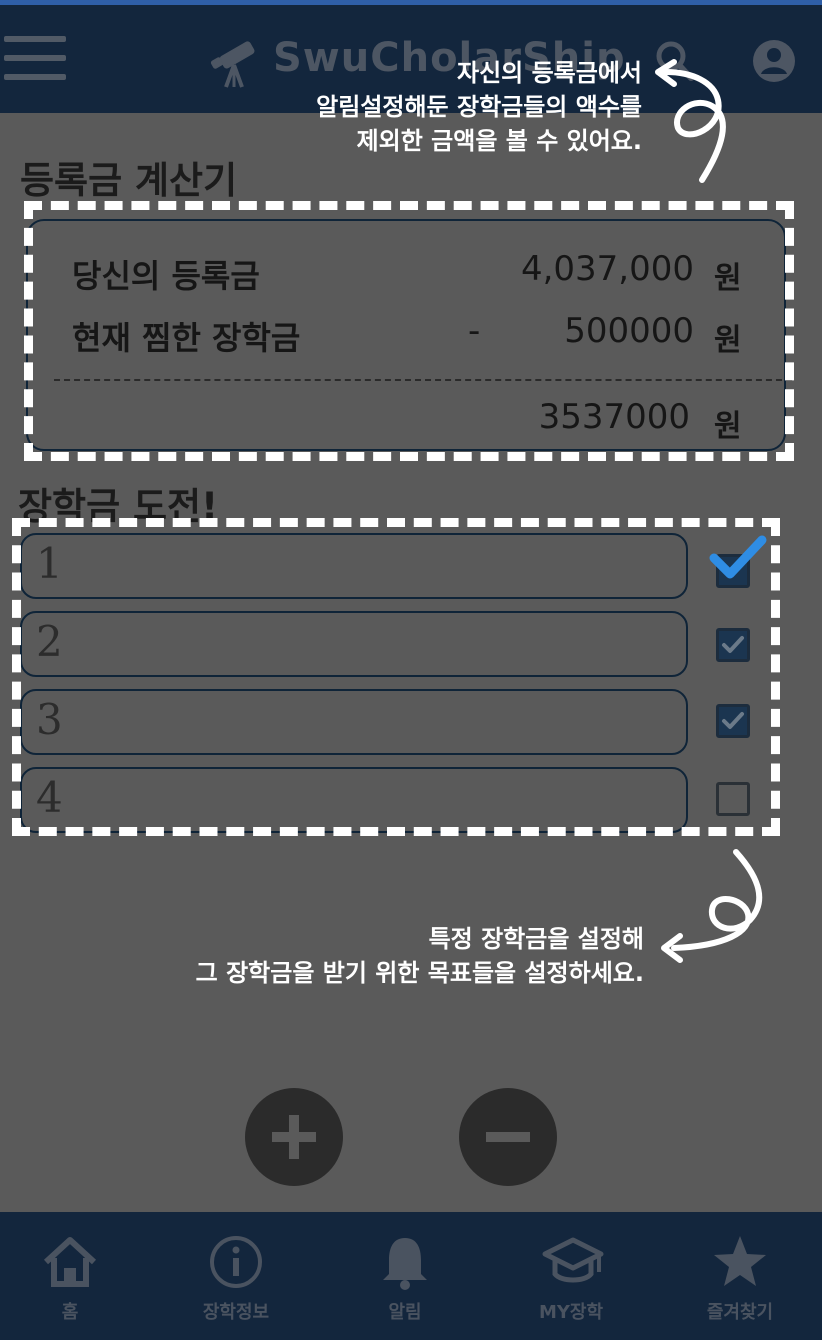 Image resolution: width=822 pixels, height=1340 pixels. Describe the element at coordinates (479, 107) in the screenshot. I see `annotation-top-line2: 알림설정해둔 장학금들의 액수를` at that location.